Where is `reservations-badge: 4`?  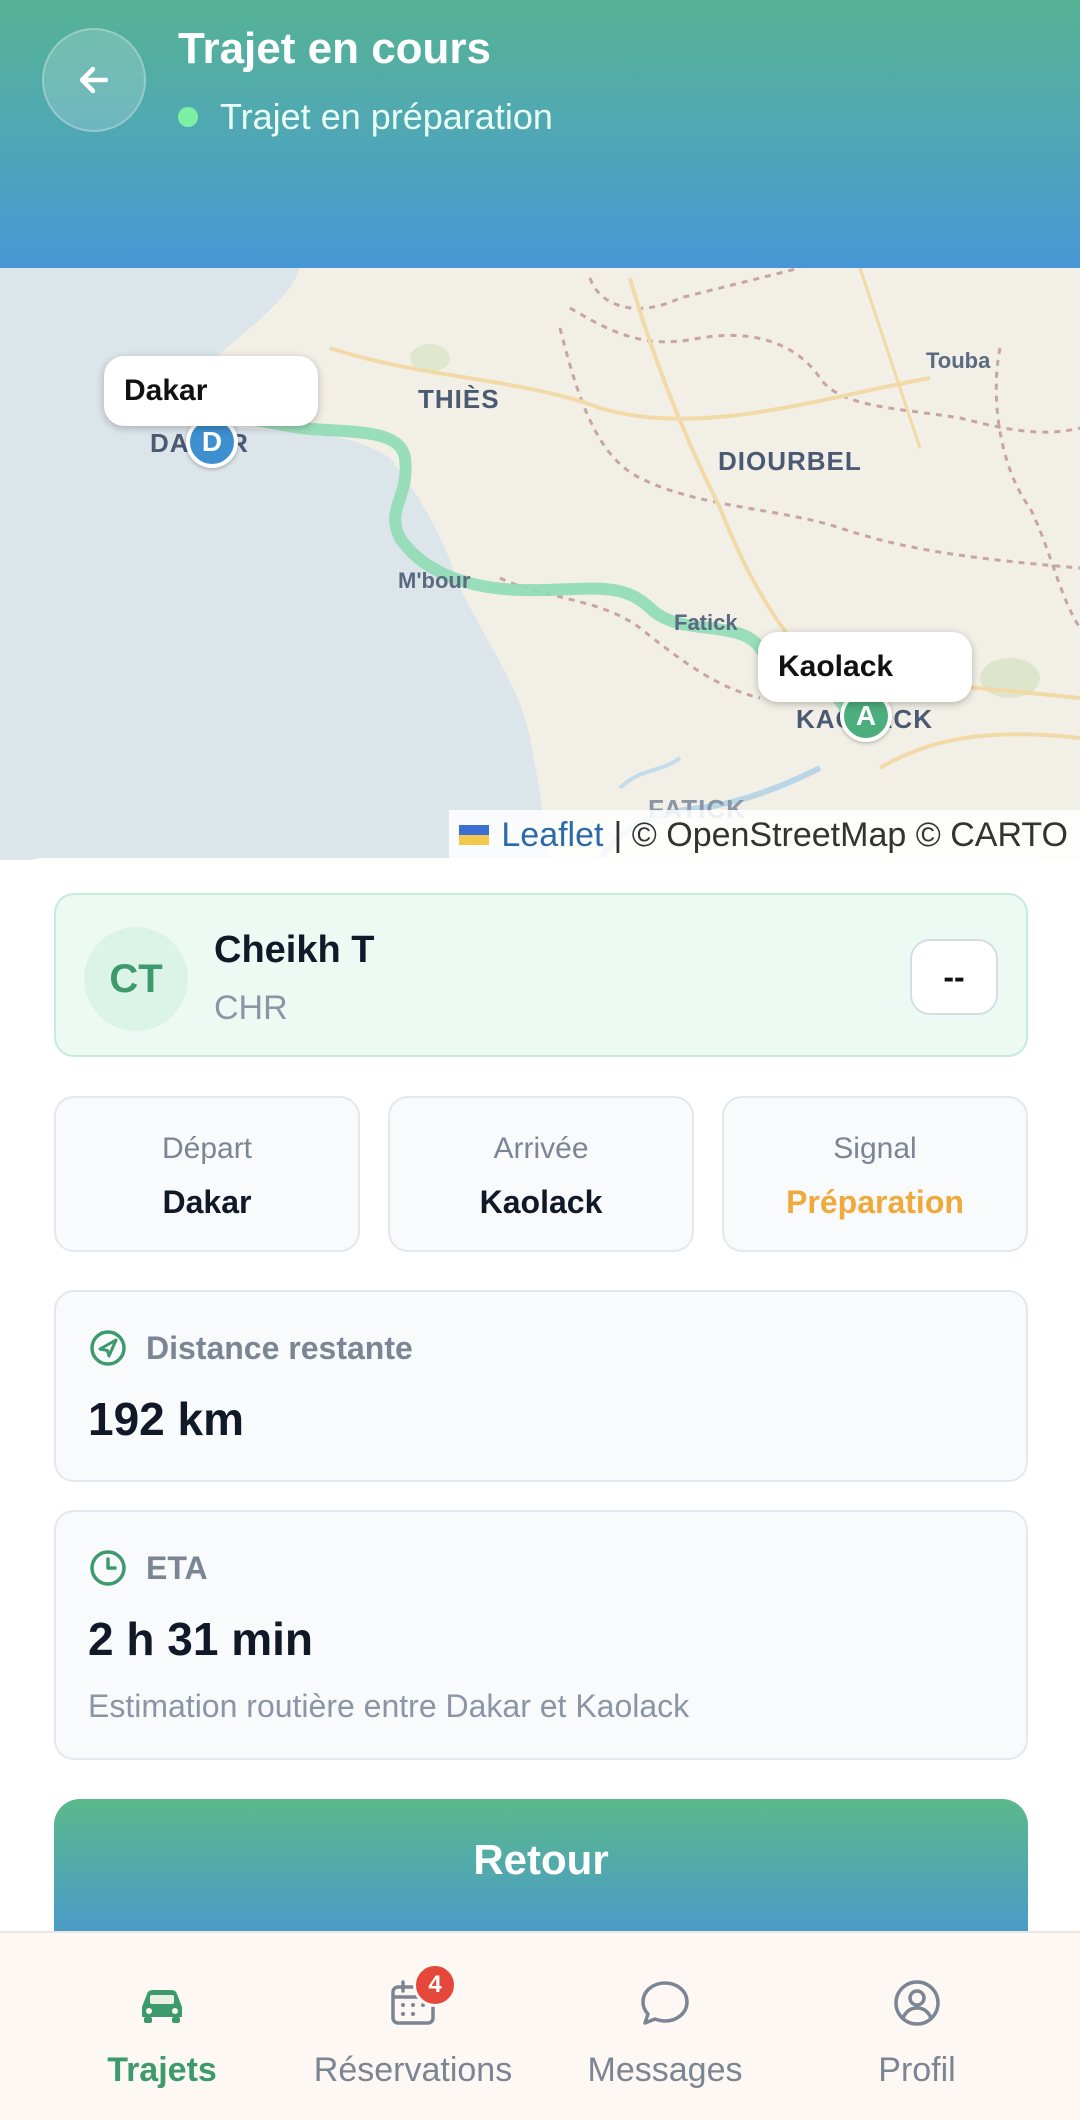 reservations-badge: 4 is located at coordinates (435, 1985).